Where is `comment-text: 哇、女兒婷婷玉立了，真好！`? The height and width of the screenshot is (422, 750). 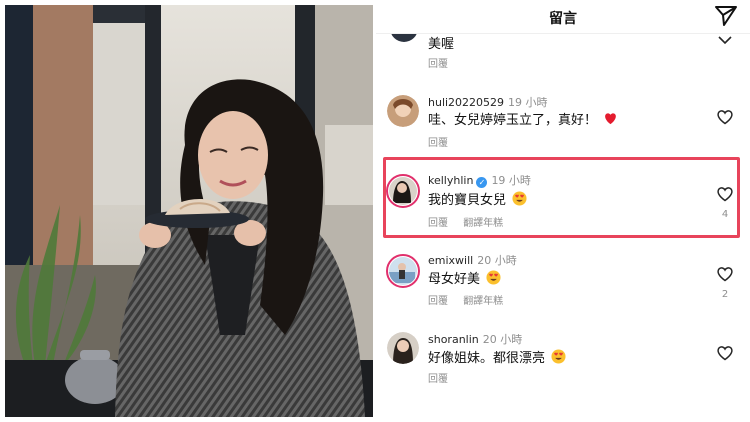 comment-text: 哇、女兒婷婷玉立了，真好！ is located at coordinates (513, 120).